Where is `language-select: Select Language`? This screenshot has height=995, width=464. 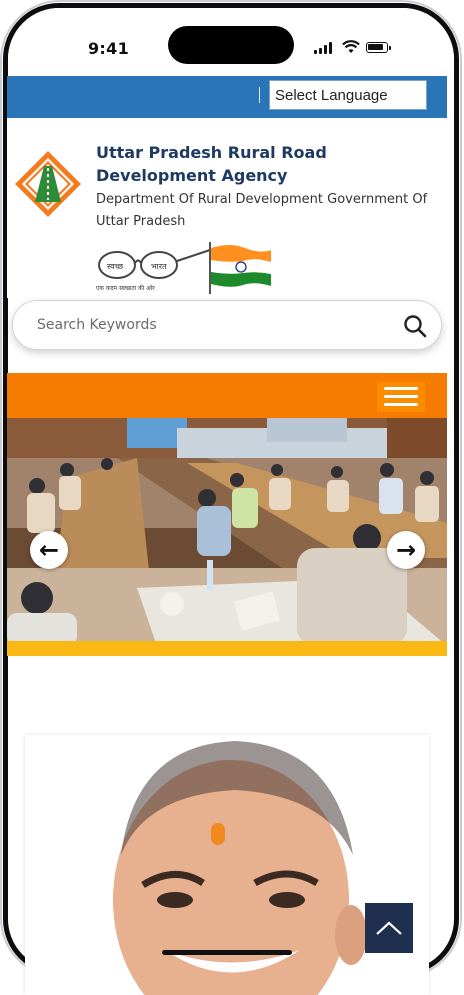
language-select: Select Language is located at coordinates (348, 95).